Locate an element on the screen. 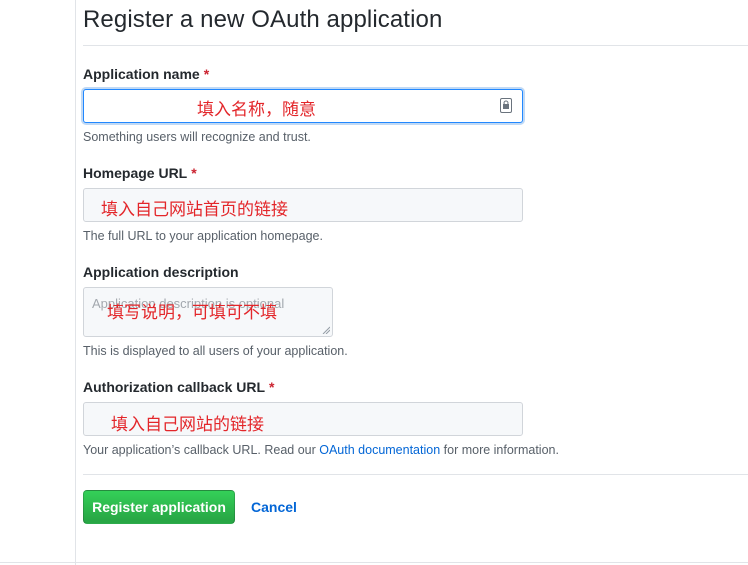 The height and width of the screenshot is (565, 748). title-divider is located at coordinates (415, 45).